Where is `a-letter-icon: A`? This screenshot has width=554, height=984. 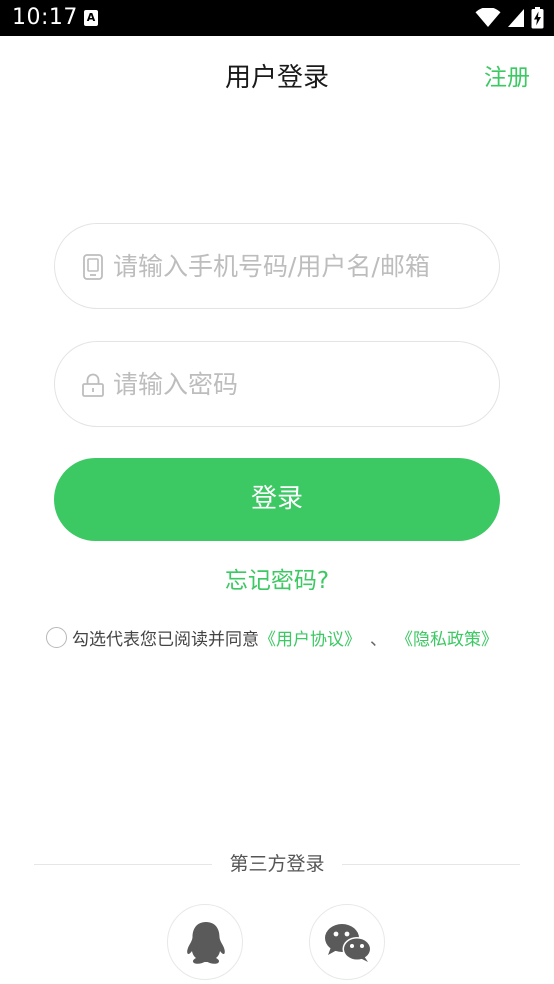
a-letter-icon: A is located at coordinates (91, 18).